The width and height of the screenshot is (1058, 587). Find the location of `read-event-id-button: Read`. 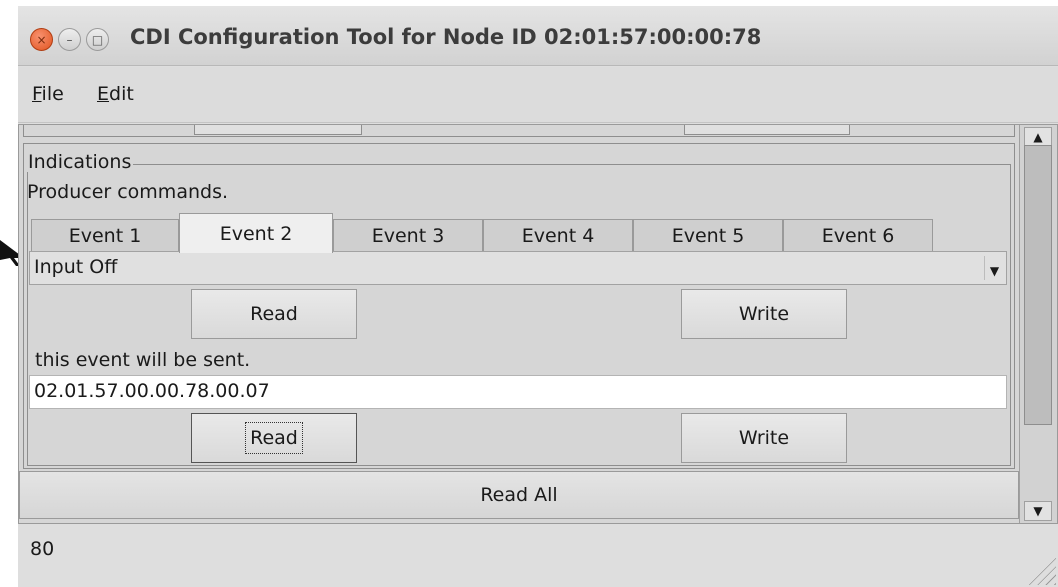

read-event-id-button: Read is located at coordinates (274, 438).